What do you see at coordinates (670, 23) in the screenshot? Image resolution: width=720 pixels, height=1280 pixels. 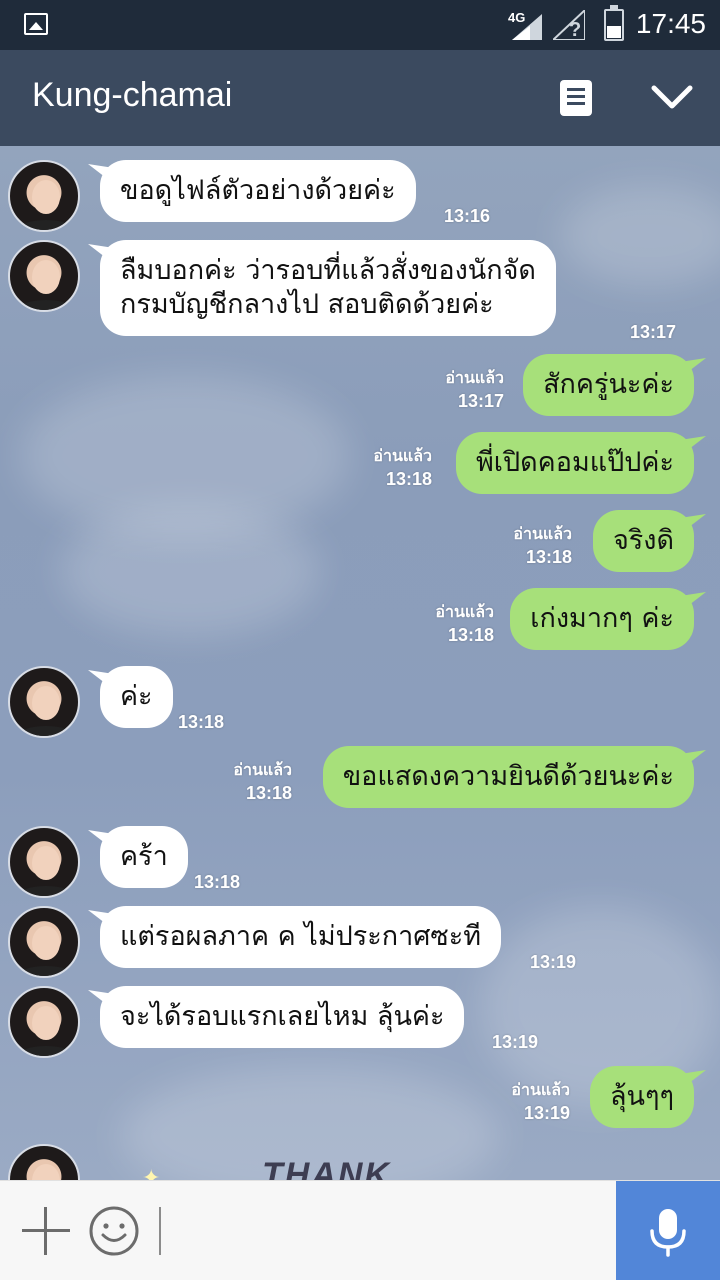 I see `status-clock: 17:45` at bounding box center [670, 23].